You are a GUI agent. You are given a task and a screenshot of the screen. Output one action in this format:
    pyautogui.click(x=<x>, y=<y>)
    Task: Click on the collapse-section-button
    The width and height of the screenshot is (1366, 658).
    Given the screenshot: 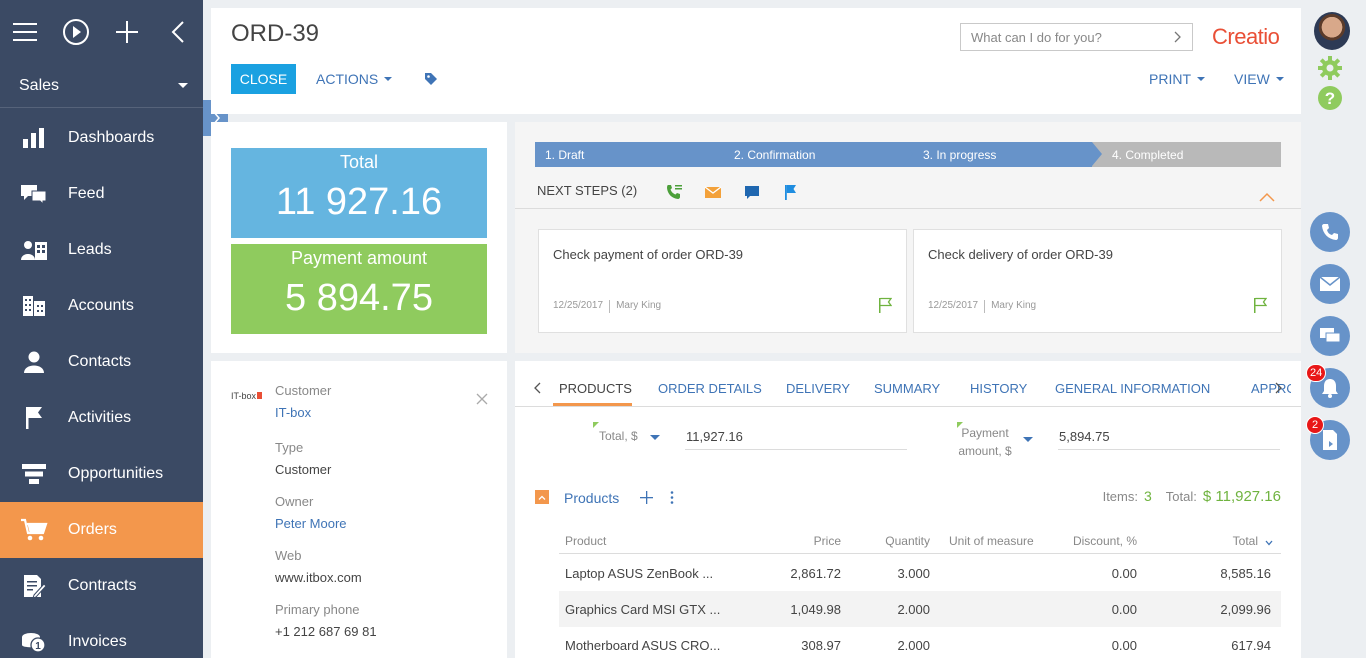 What is the action you would take?
    pyautogui.click(x=542, y=497)
    